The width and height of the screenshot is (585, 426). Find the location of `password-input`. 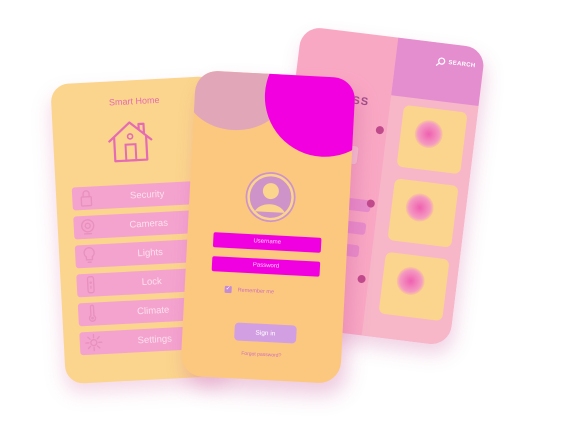

password-input is located at coordinates (266, 266).